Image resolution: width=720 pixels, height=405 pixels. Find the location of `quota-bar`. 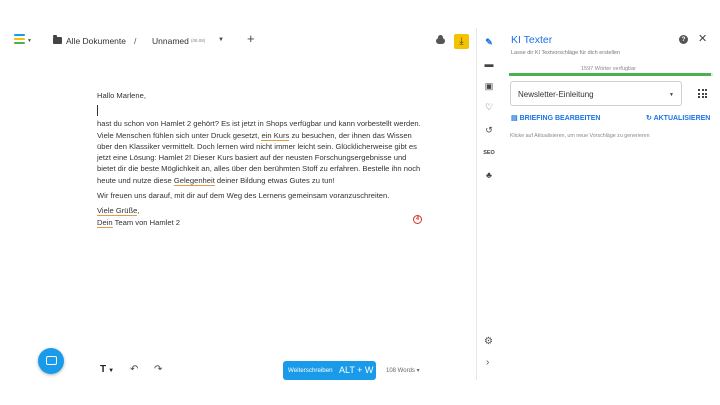

quota-bar is located at coordinates (611, 74).